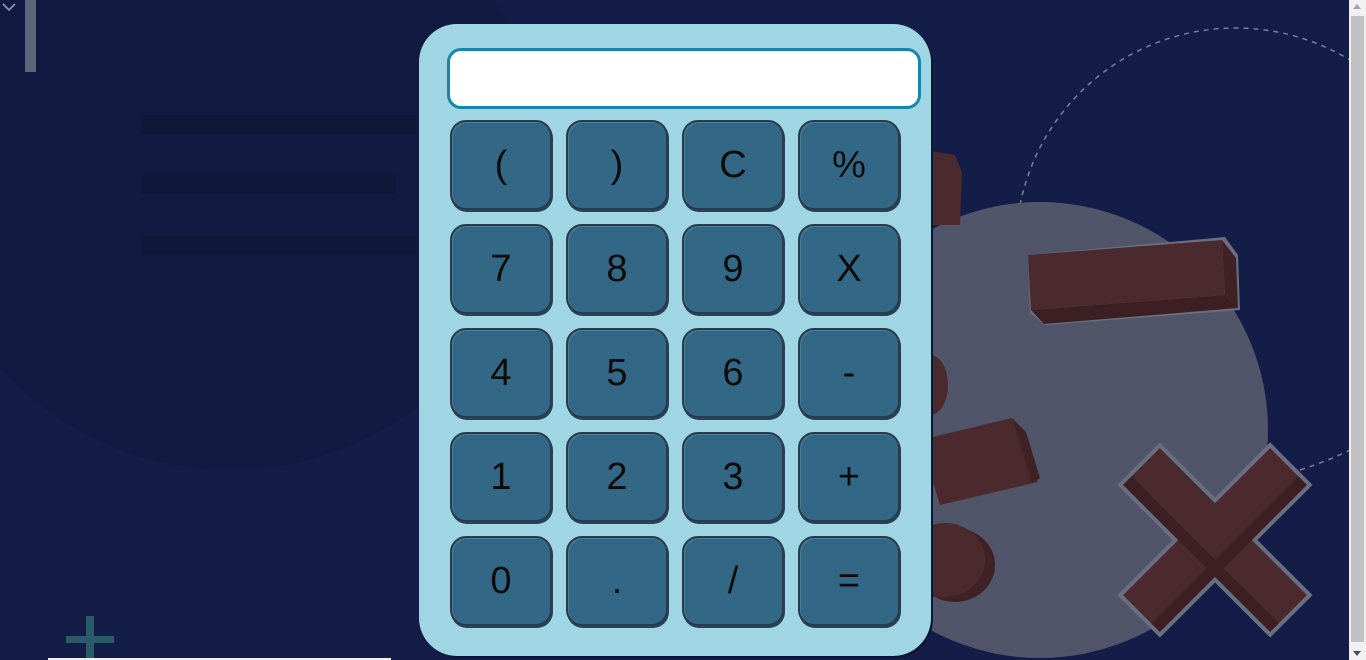  I want to click on scroll-up-arrow-icon, so click(1357, 6).